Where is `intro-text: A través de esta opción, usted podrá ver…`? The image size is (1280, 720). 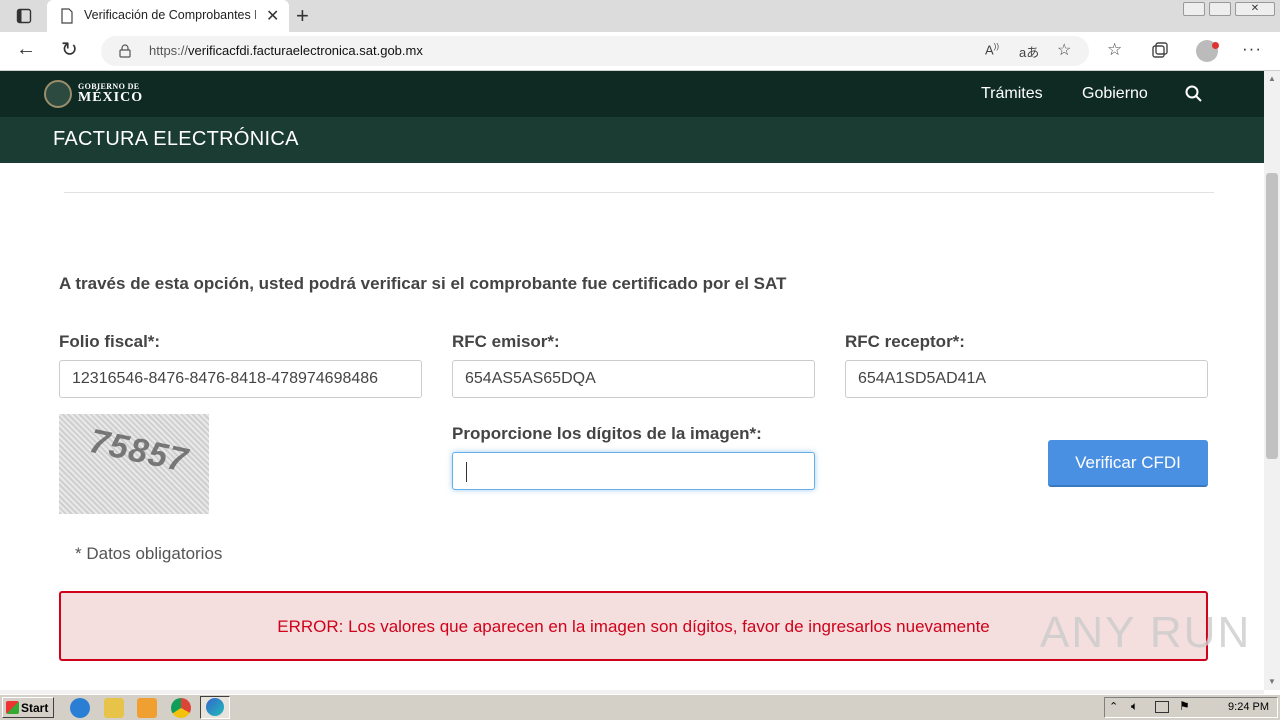 intro-text: A través de esta opción, usted podrá ver… is located at coordinates (423, 283).